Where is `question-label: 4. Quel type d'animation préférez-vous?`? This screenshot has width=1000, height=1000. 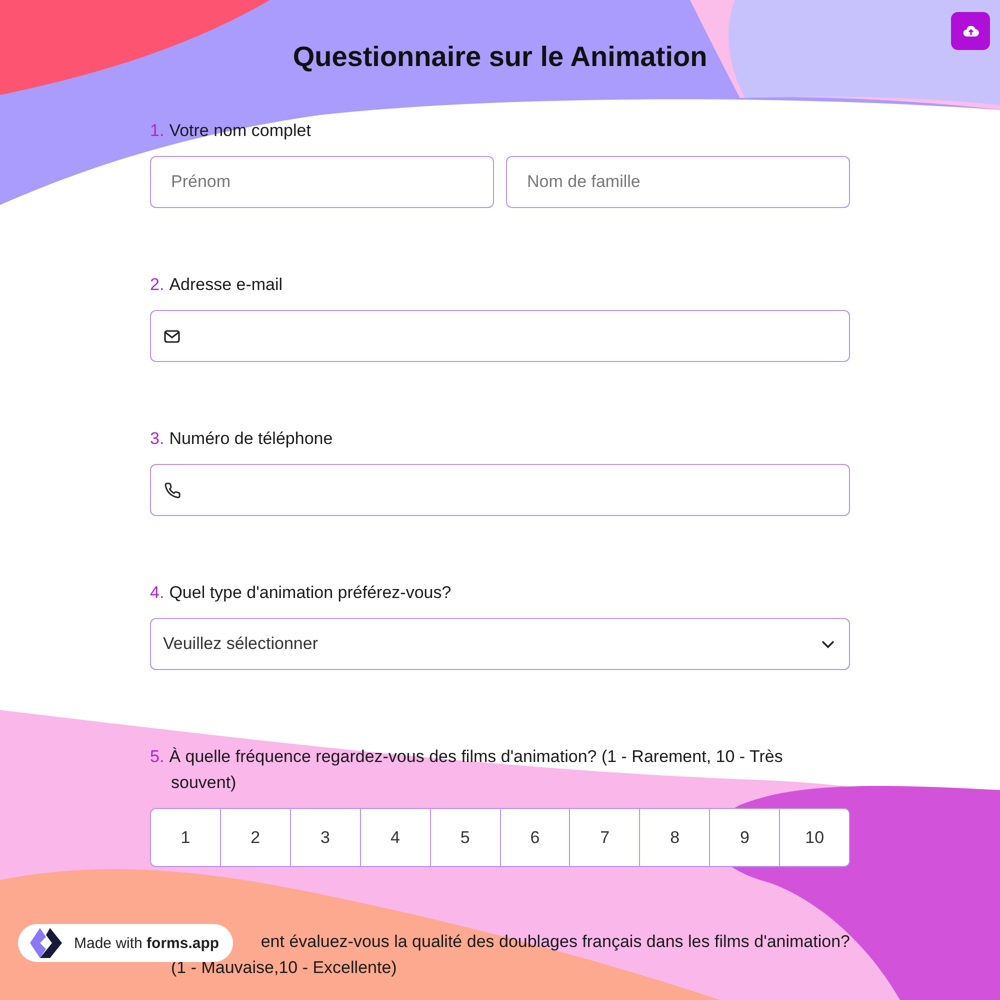 question-label: 4. Quel type d'animation préférez-vous? is located at coordinates (301, 593).